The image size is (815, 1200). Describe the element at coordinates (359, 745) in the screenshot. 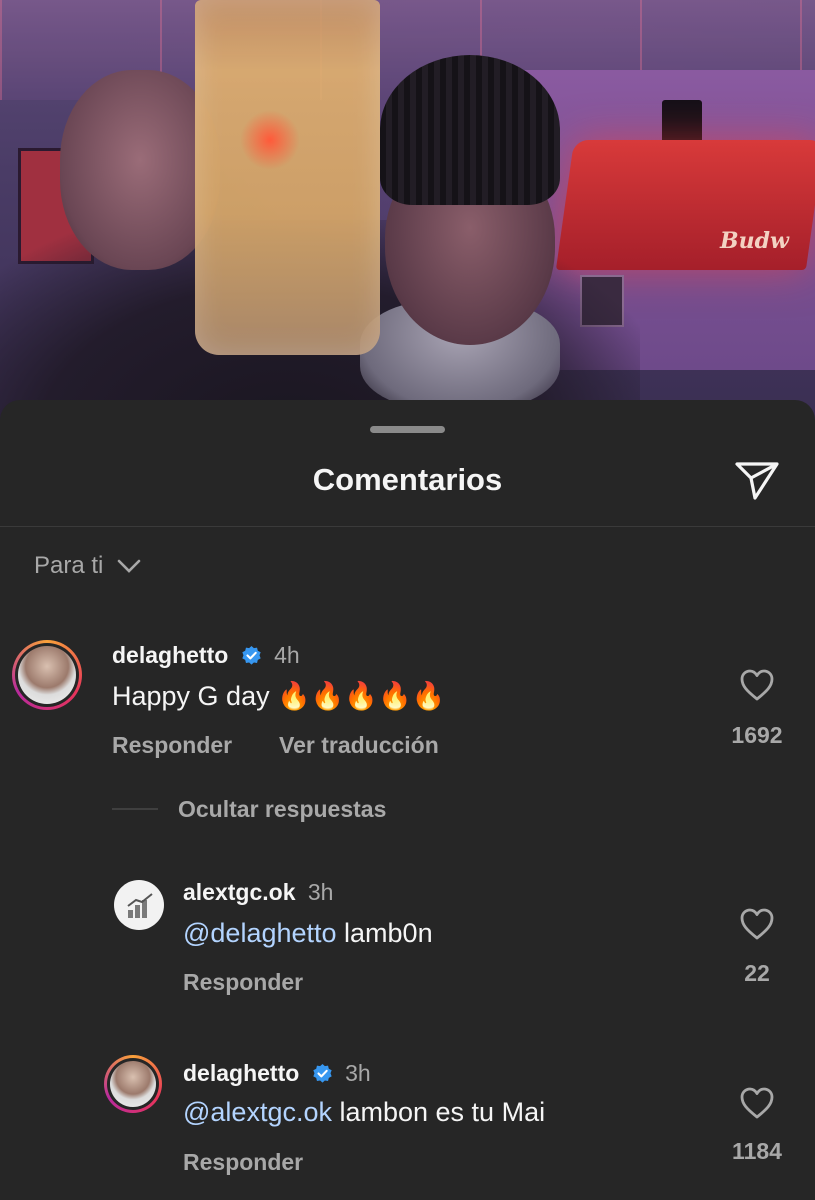

I see `translate-button: Ver traducción` at that location.